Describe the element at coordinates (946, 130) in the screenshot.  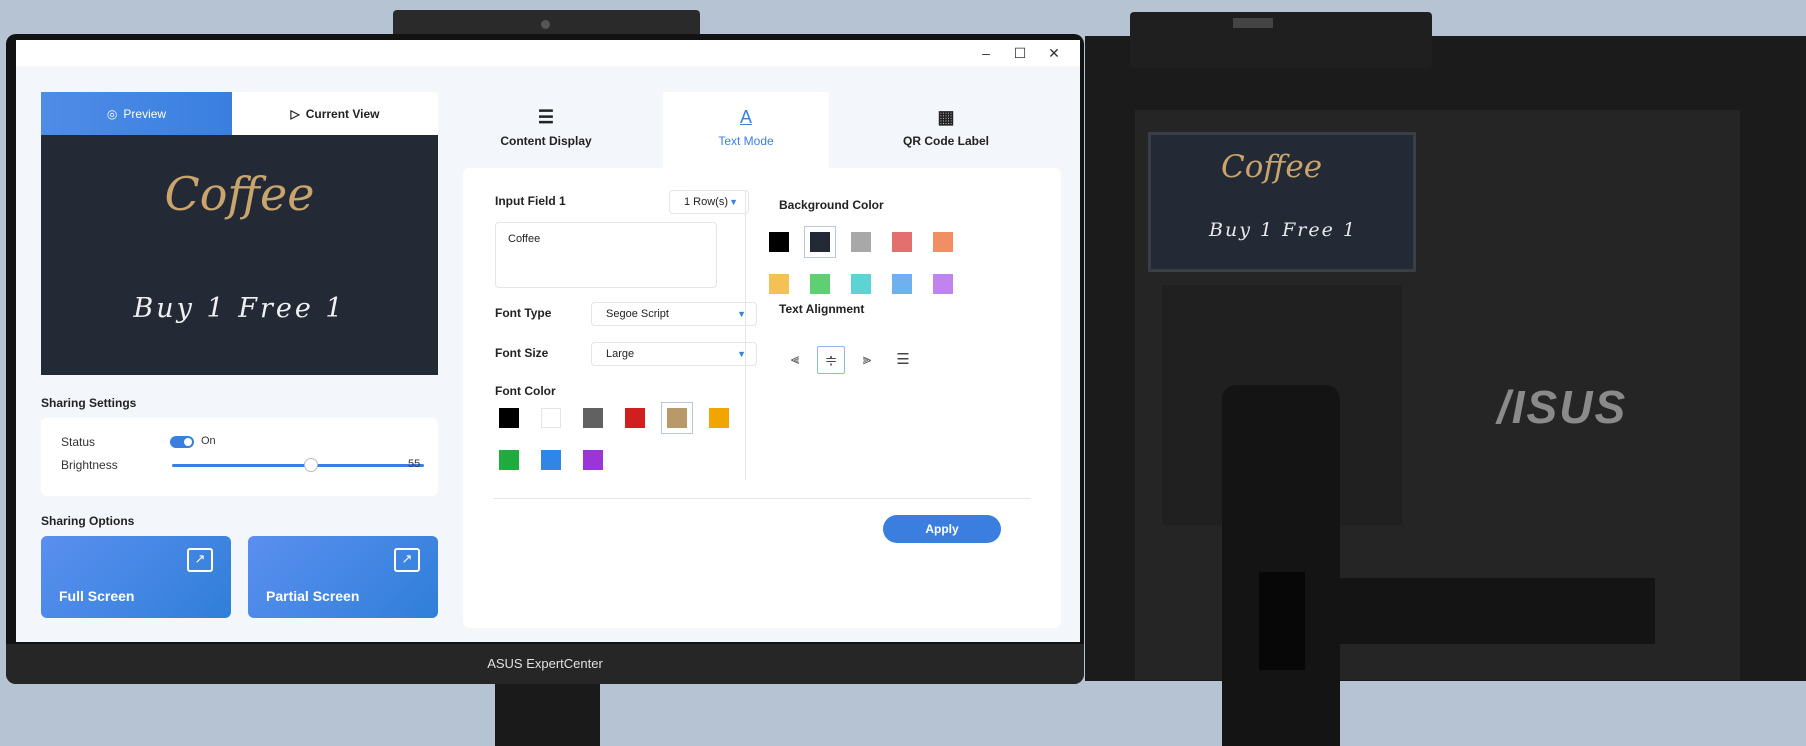
I see `tab-qr-code-label: ▦ QR Code Label` at that location.